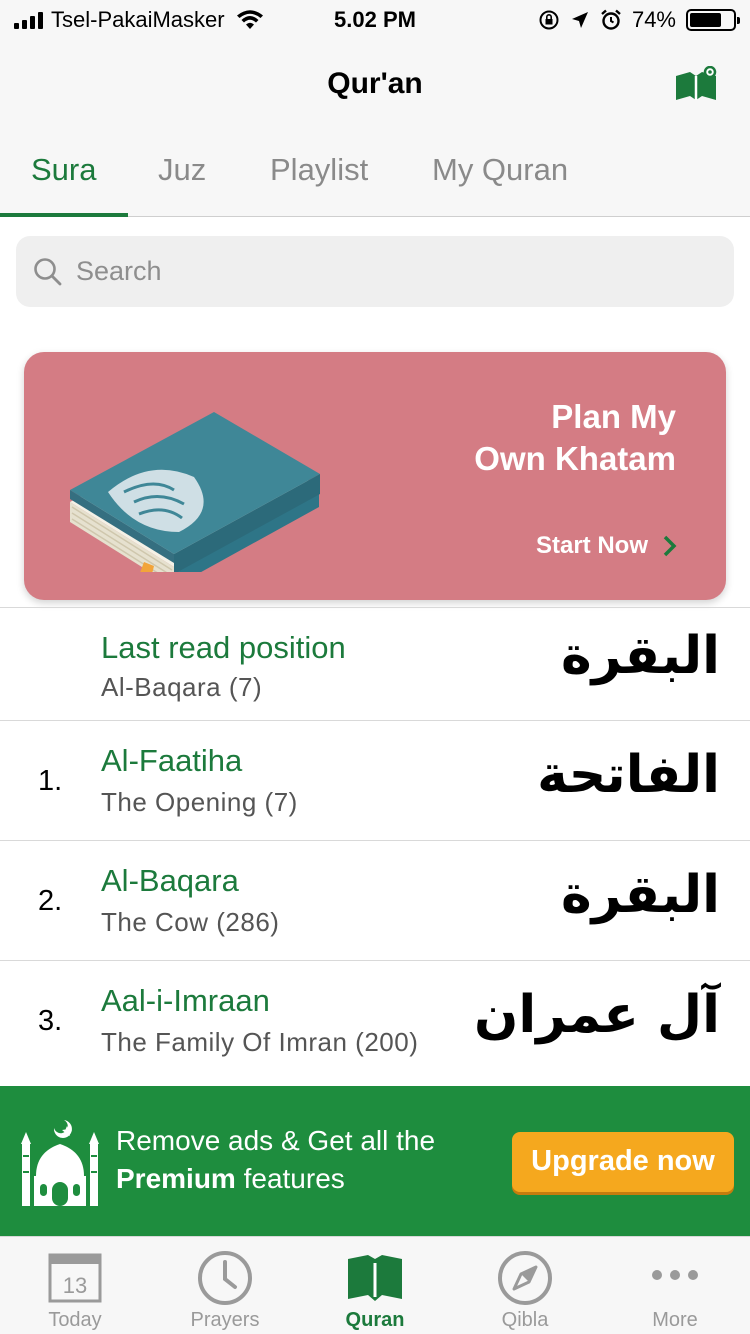  I want to click on tabbar-qibla: Qibla, so click(525, 1285).